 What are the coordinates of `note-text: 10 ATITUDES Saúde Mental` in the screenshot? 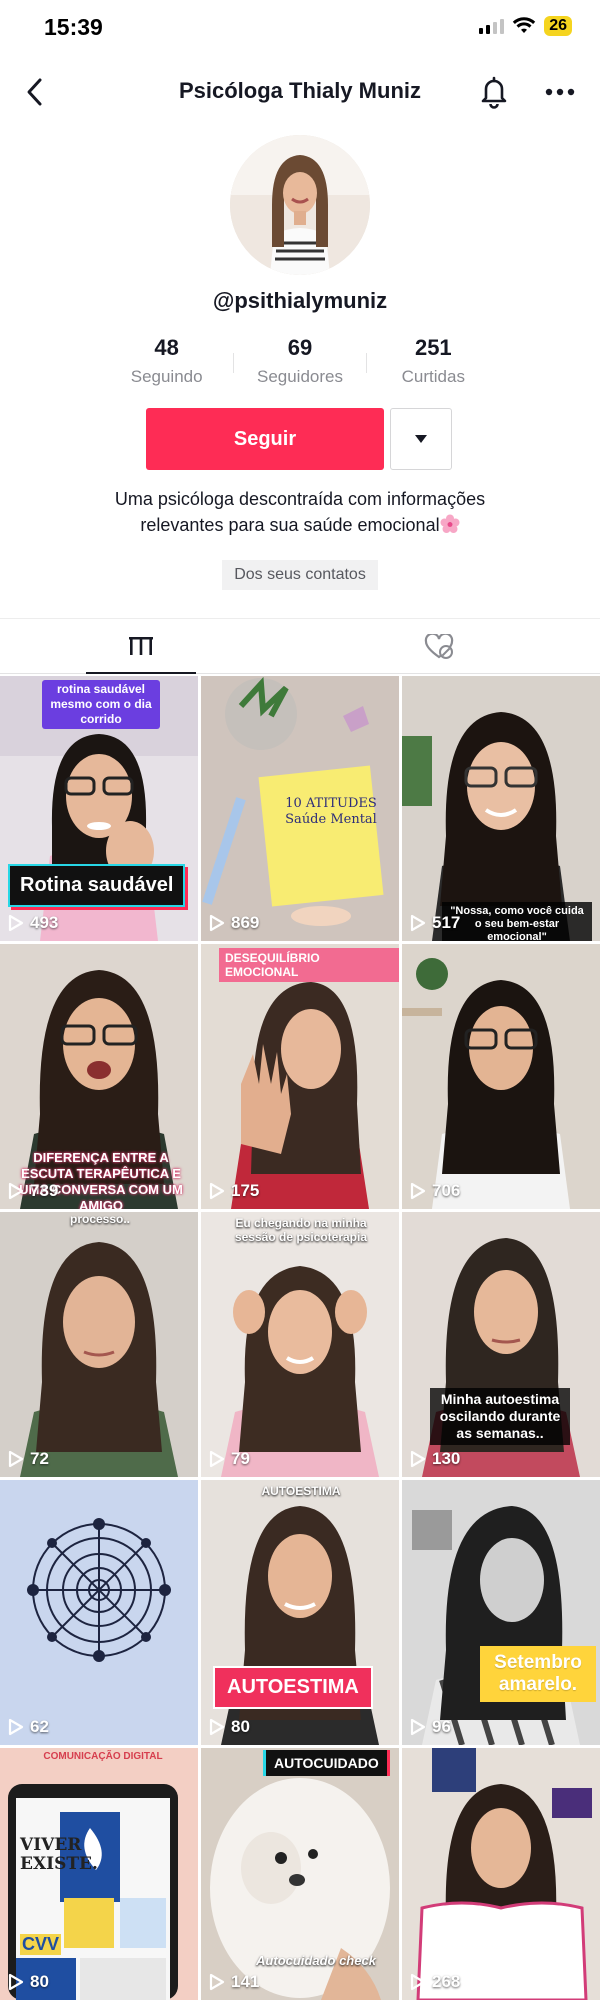 It's located at (331, 811).